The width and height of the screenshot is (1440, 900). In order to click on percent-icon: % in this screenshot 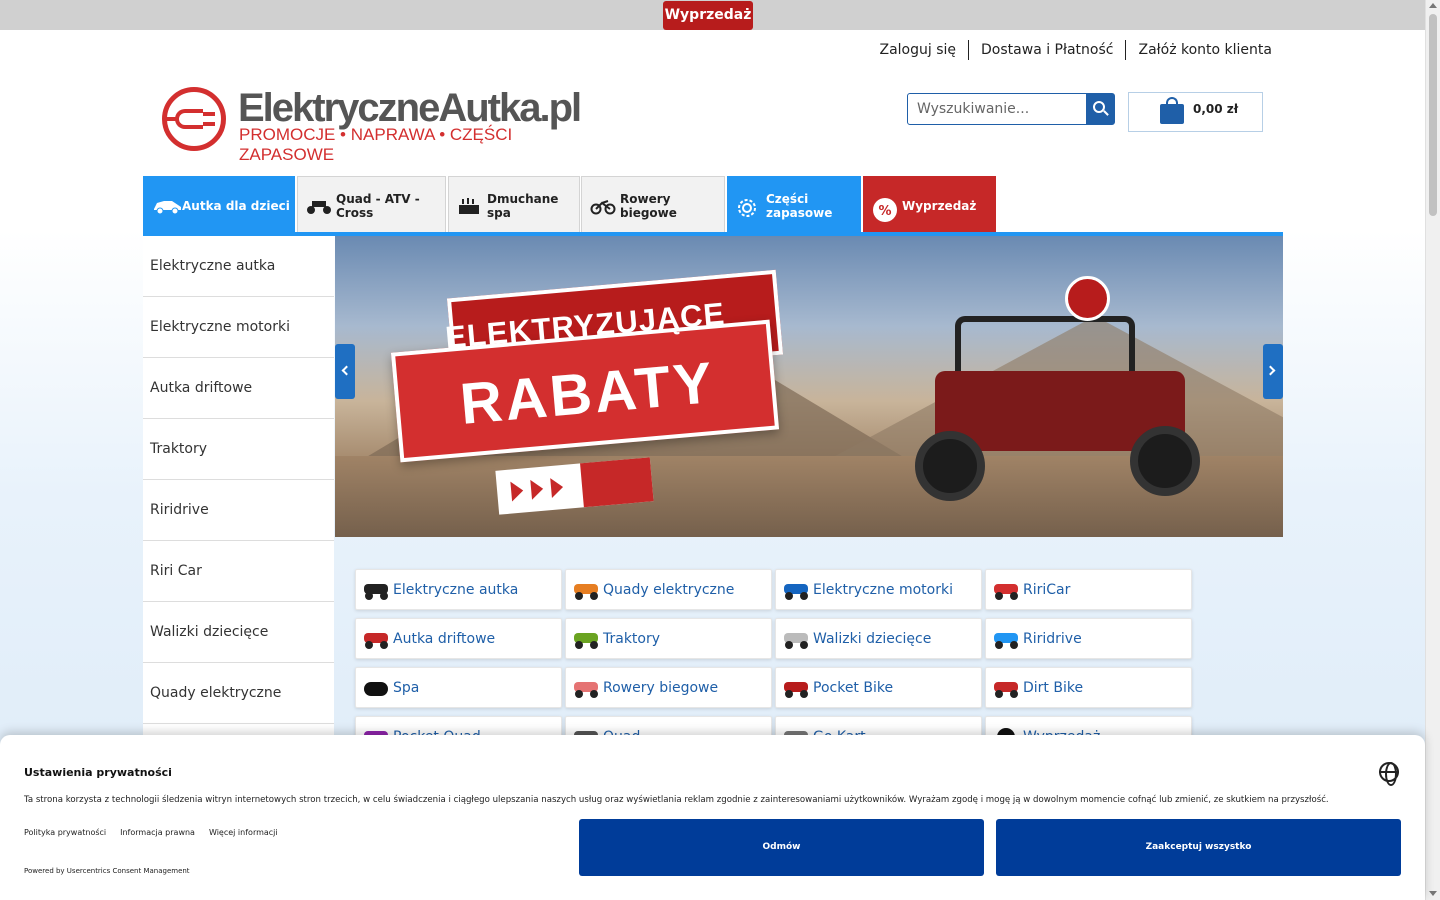, I will do `click(885, 209)`.